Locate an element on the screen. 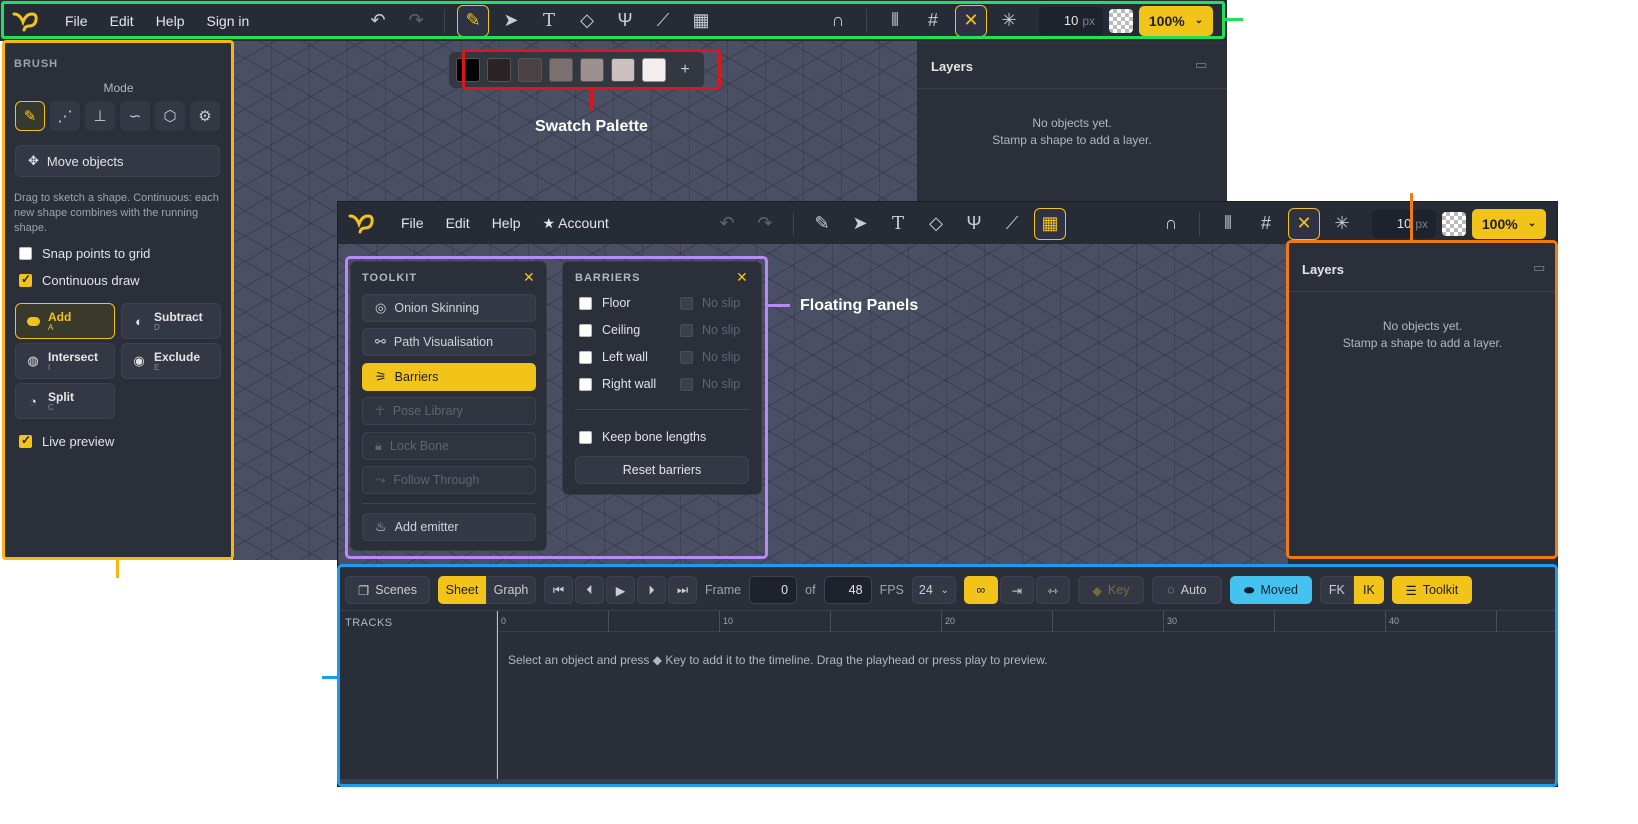 The image size is (1638, 824). red-outline is located at coordinates (591, 69).